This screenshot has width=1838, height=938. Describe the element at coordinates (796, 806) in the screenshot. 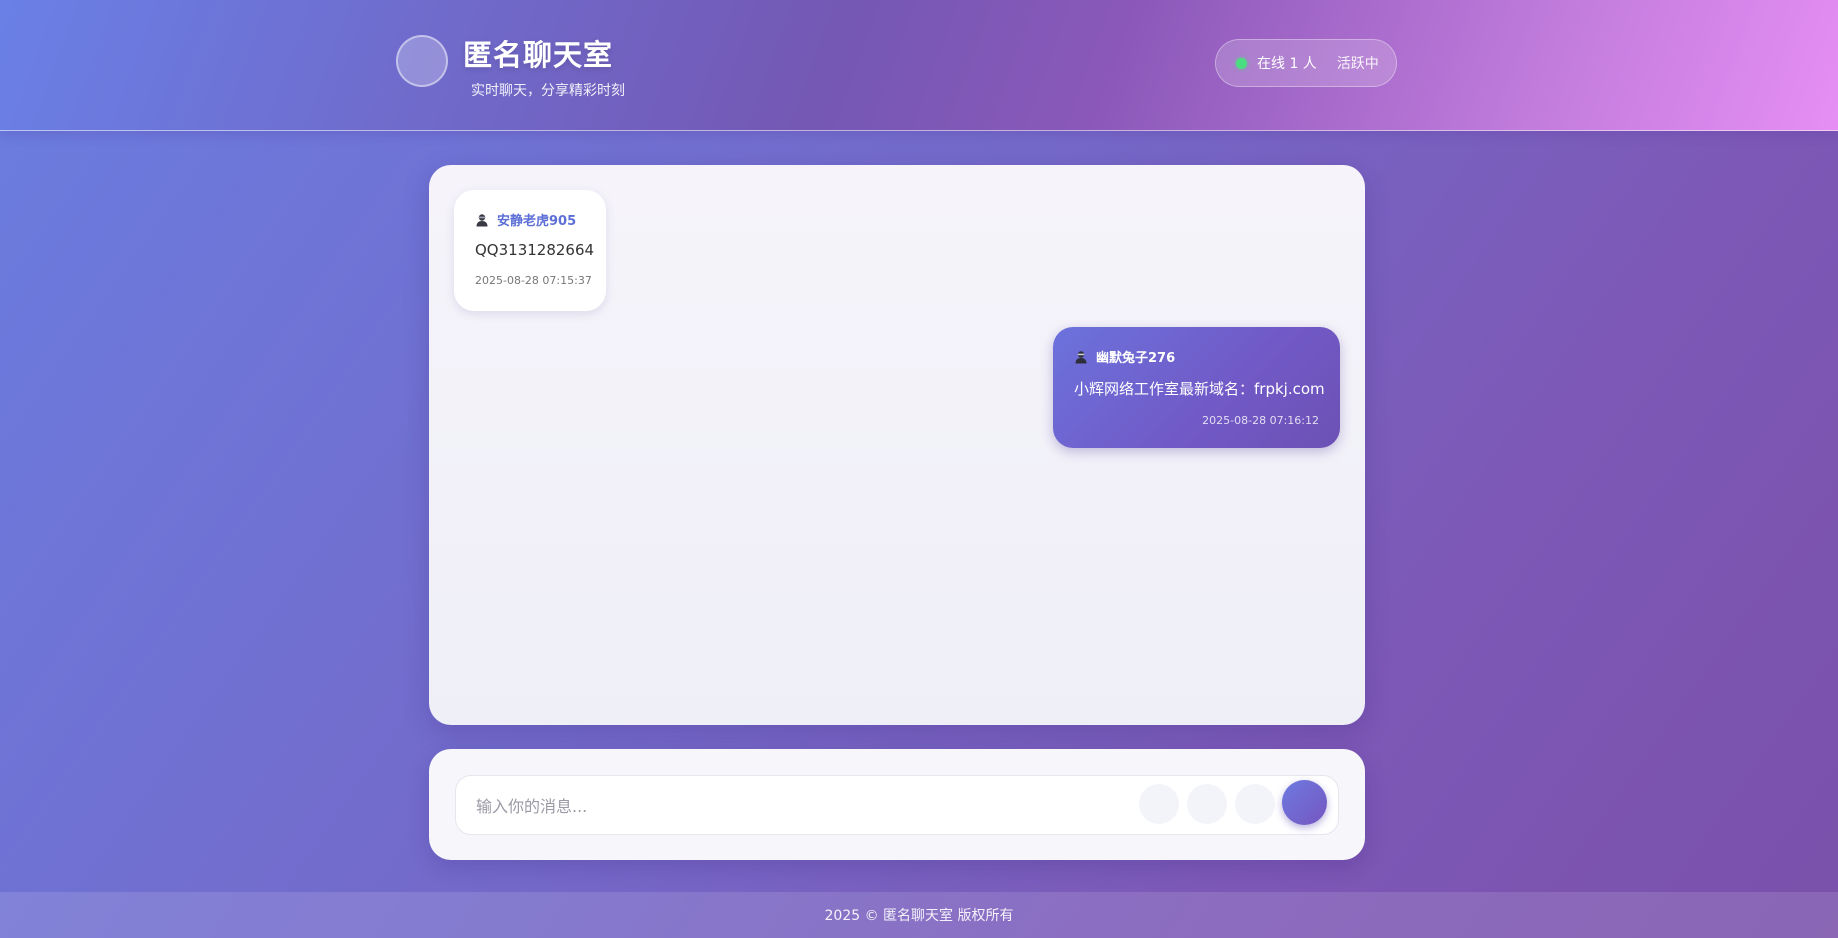

I see `message-input` at that location.